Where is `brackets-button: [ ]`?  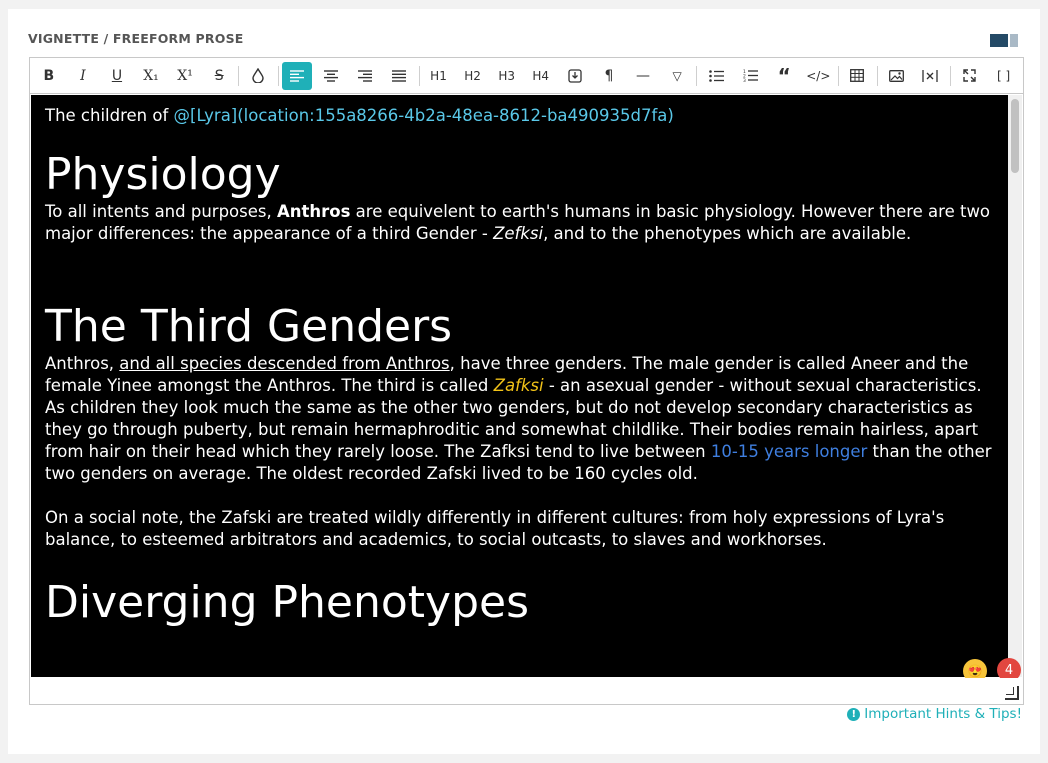
brackets-button: [ ] is located at coordinates (1004, 76).